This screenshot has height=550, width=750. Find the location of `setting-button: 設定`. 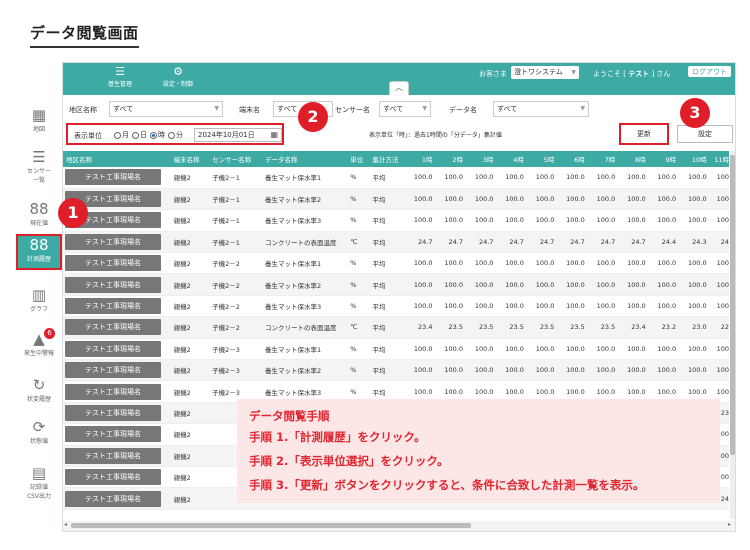

setting-button: 設定 is located at coordinates (705, 134).